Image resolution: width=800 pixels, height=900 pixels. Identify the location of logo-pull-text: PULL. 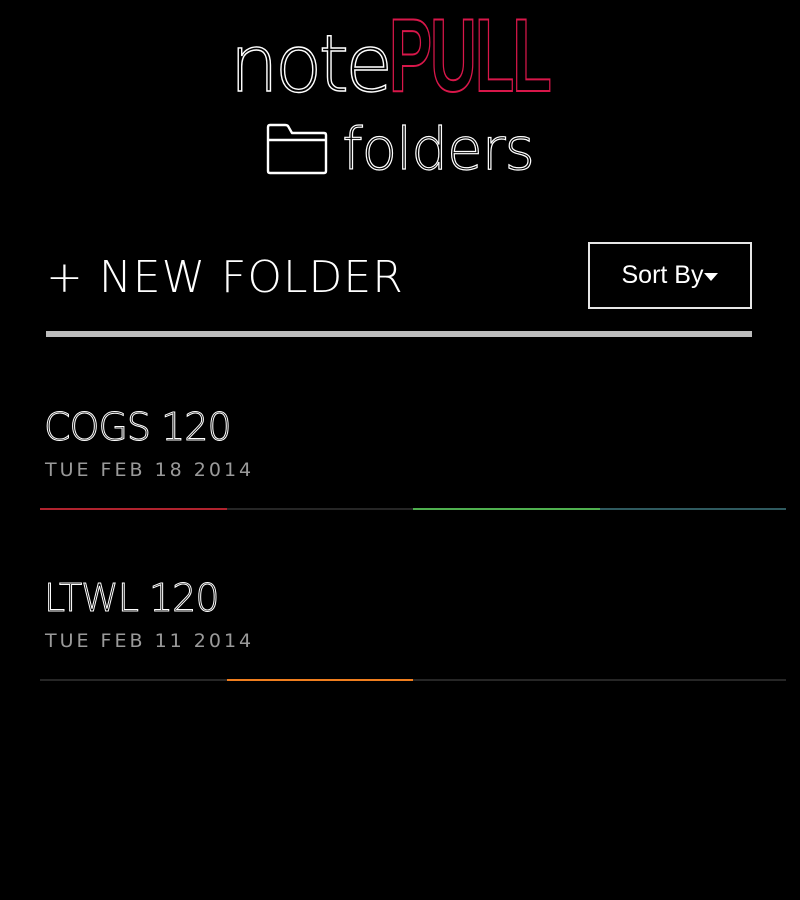
(470, 57).